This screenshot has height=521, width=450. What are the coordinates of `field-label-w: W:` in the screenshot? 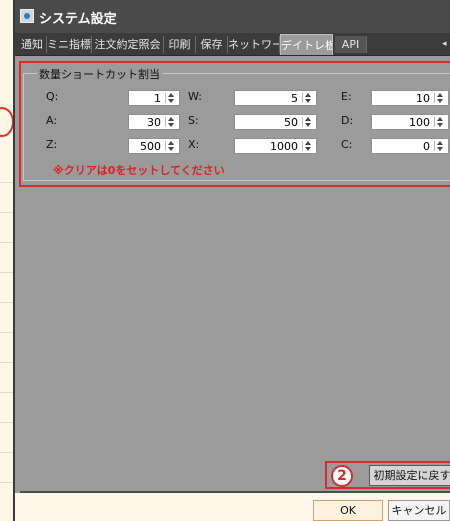 It's located at (195, 96).